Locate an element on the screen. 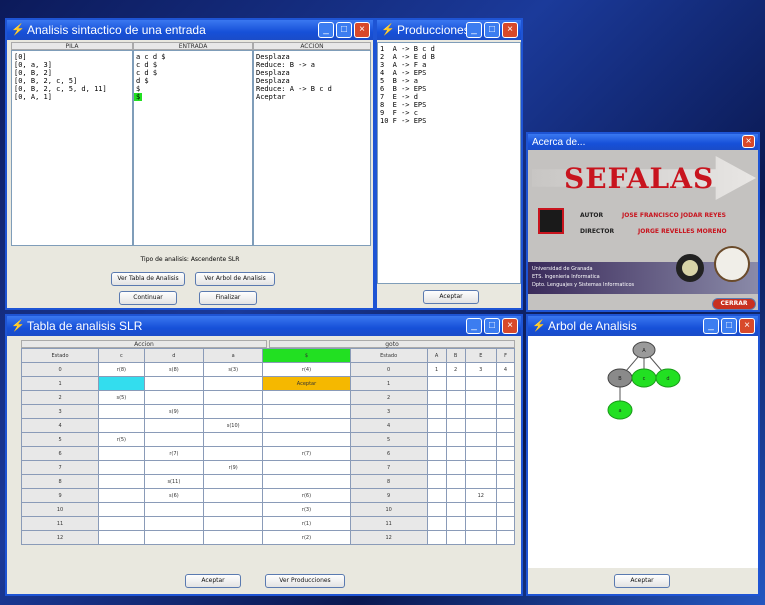 This screenshot has width=765, height=605. accion-cell: Aceptar is located at coordinates (306, 383).